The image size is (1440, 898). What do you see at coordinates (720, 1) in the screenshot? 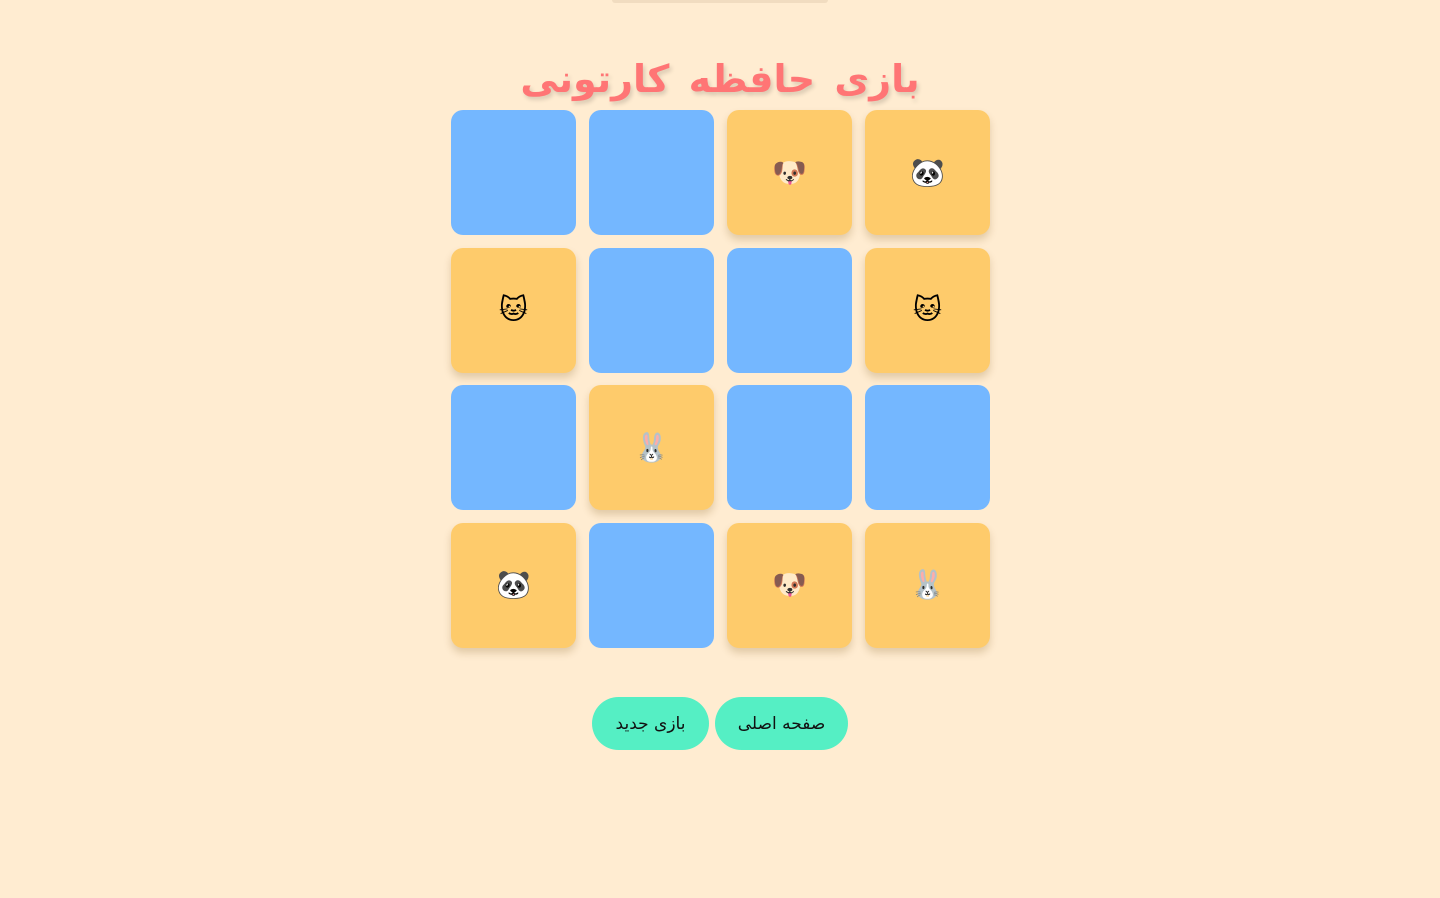
I see `top-tab-handle` at bounding box center [720, 1].